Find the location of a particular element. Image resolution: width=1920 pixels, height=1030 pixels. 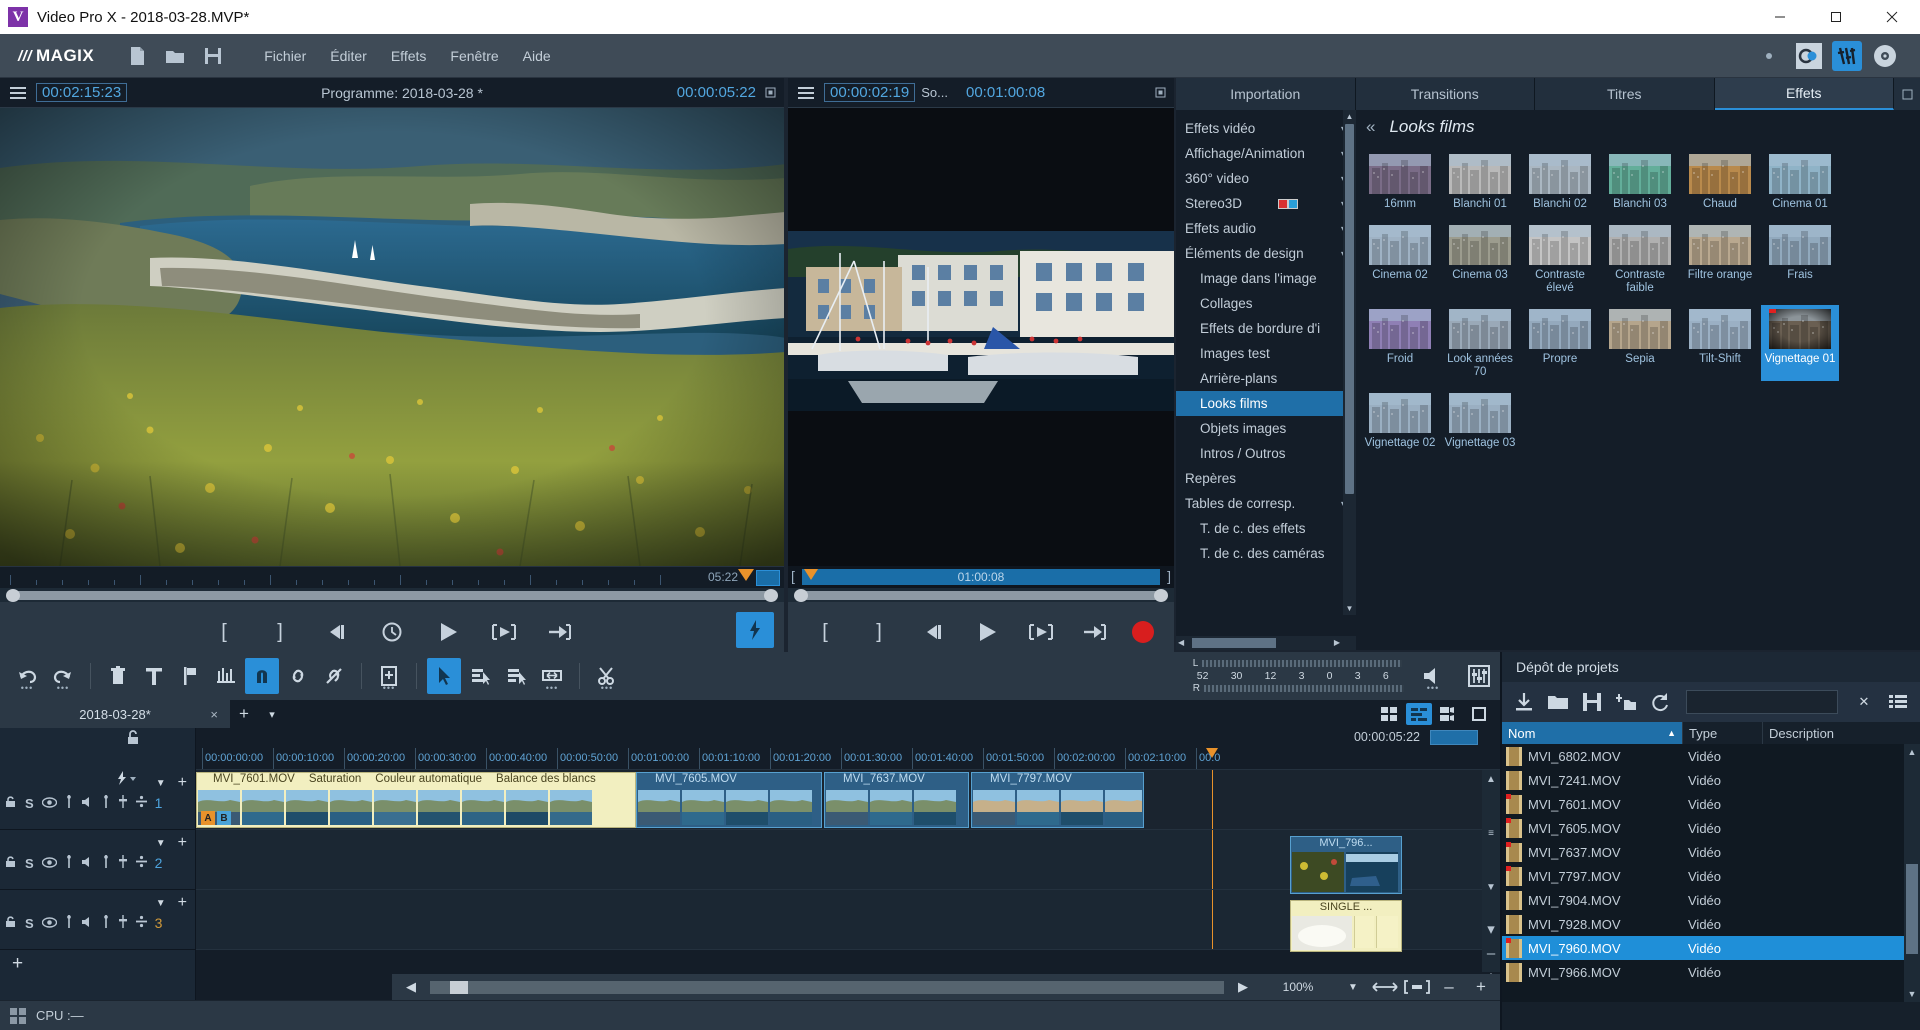

depot-row-1: MVI_7241.MOV Vidéo is located at coordinates (1711, 780).